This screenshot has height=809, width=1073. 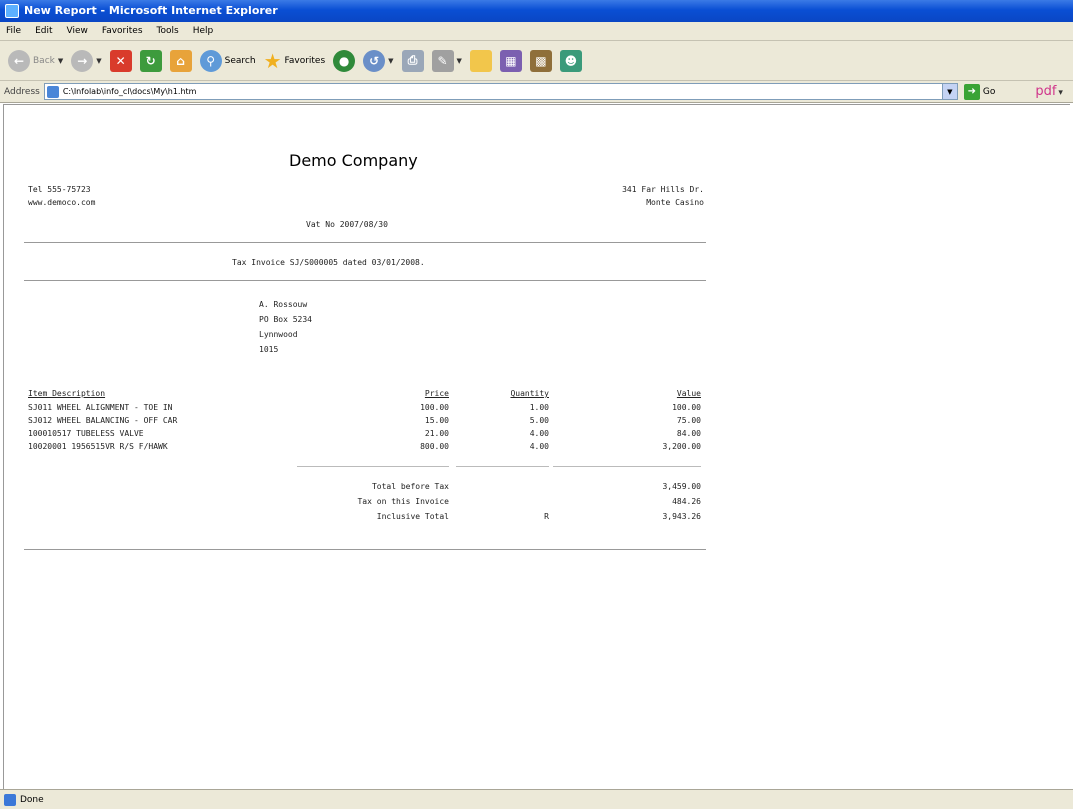 I want to click on favorites-button: ★ Favorites, so click(x=295, y=61).